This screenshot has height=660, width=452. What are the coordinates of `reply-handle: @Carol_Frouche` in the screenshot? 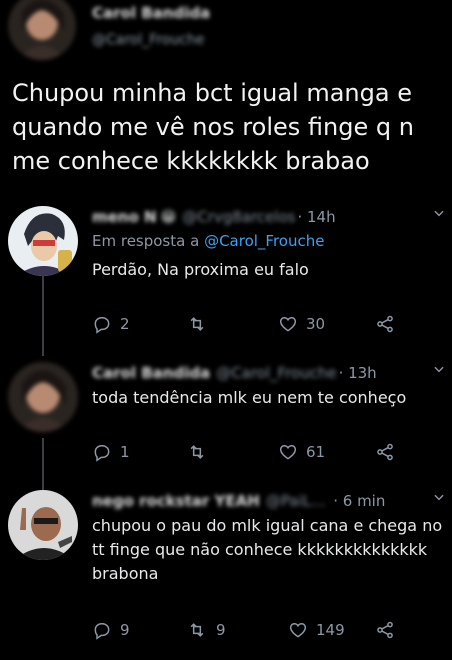 It's located at (276, 373).